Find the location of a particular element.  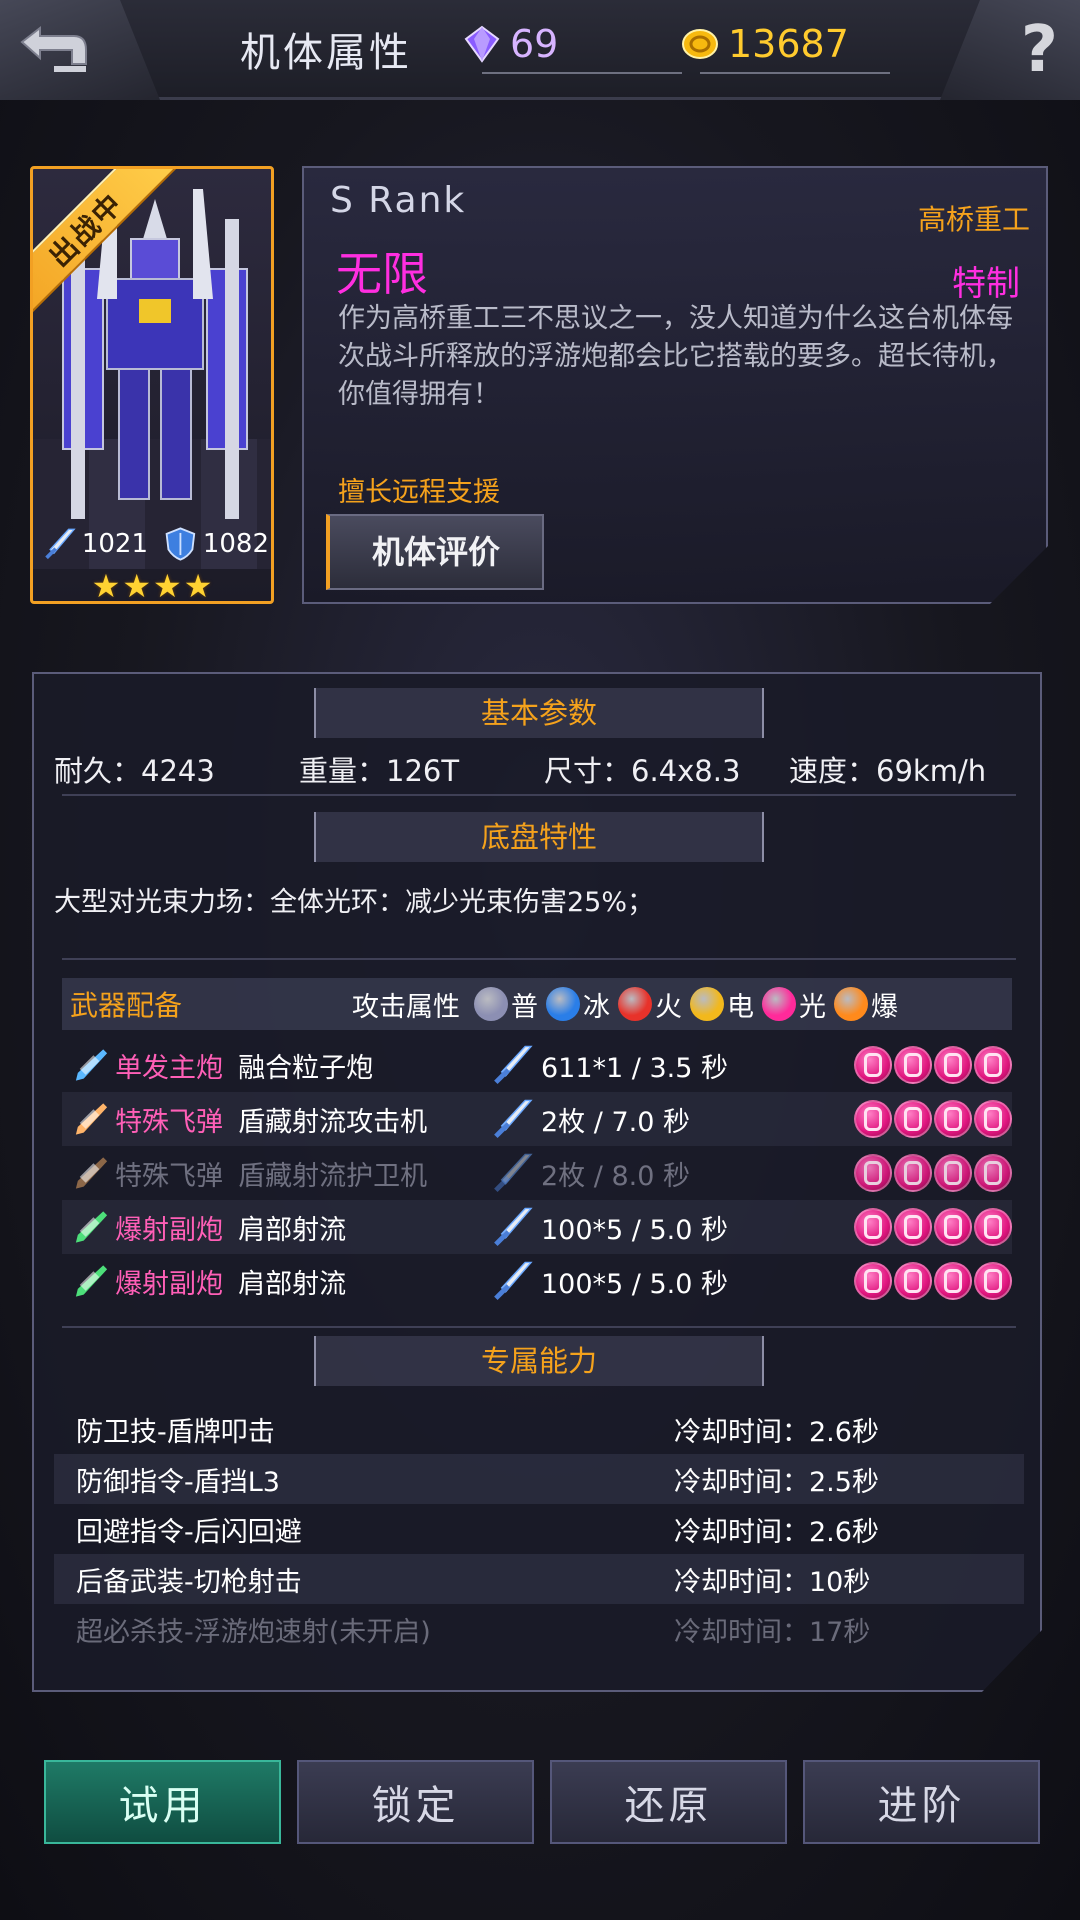

element-label: 火 is located at coordinates (668, 1007).